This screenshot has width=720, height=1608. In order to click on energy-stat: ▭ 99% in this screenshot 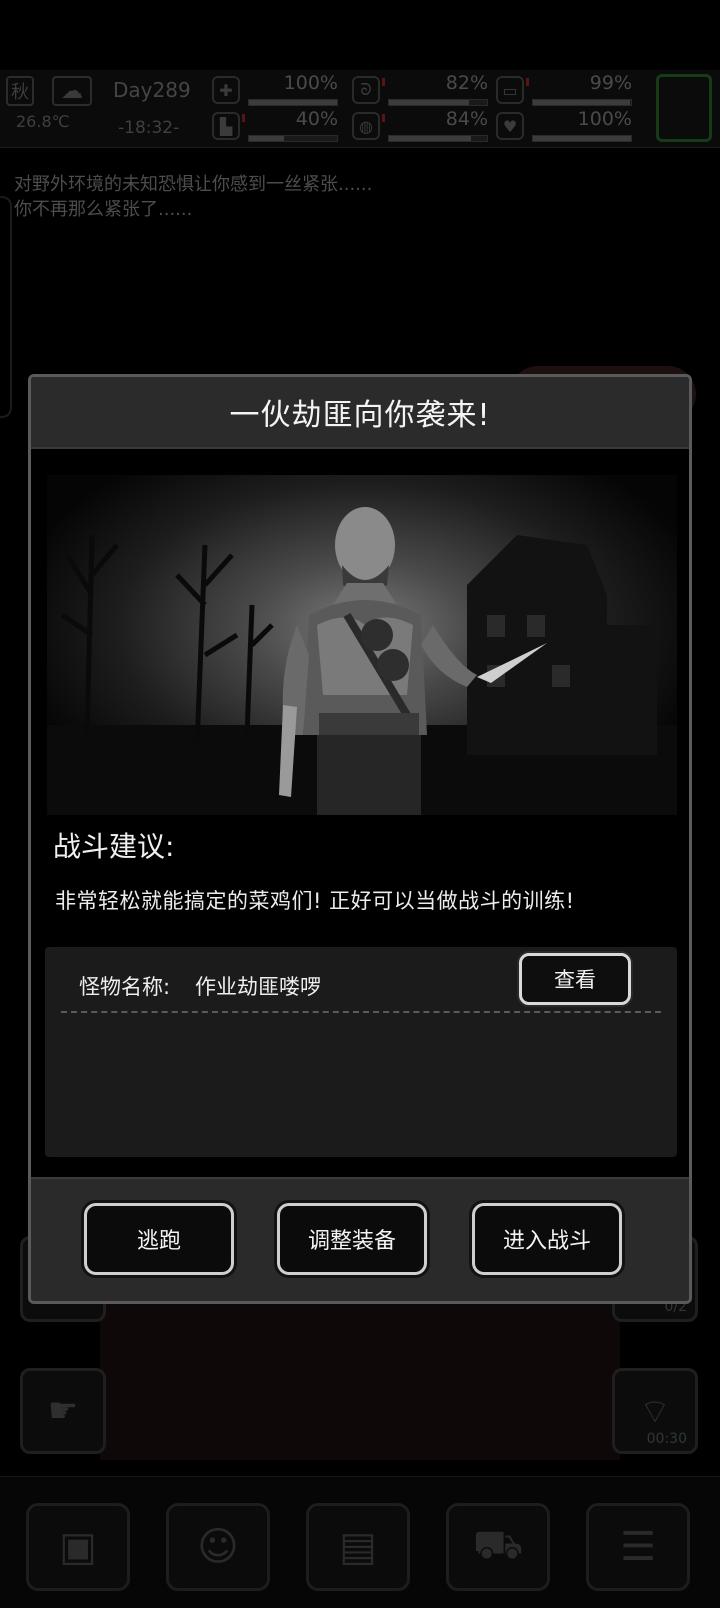, I will do `click(565, 90)`.